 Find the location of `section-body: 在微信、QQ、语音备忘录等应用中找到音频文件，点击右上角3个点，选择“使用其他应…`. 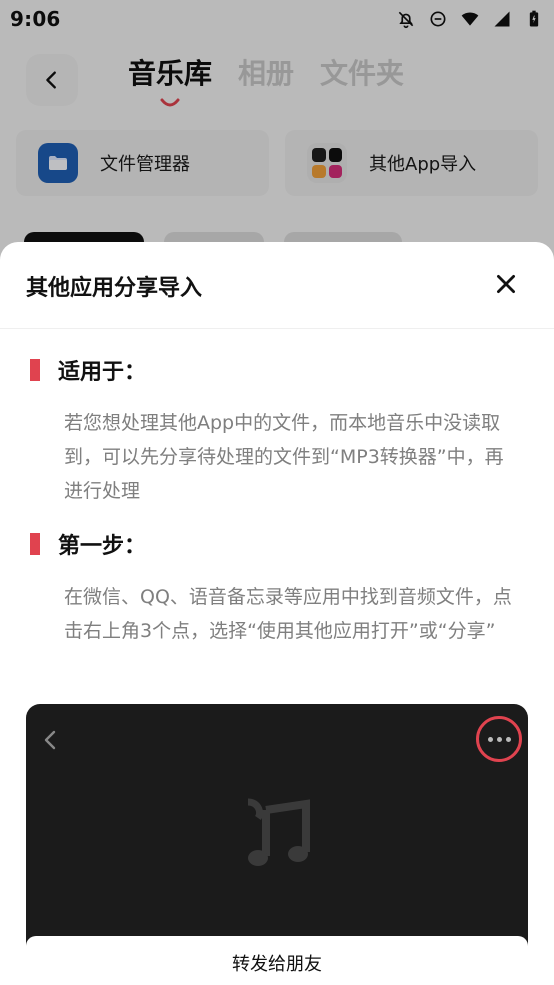

section-body: 在微信、QQ、语音备忘录等应用中找到音频文件，点击右上角3个点，选择“使用其他应… is located at coordinates (288, 614).